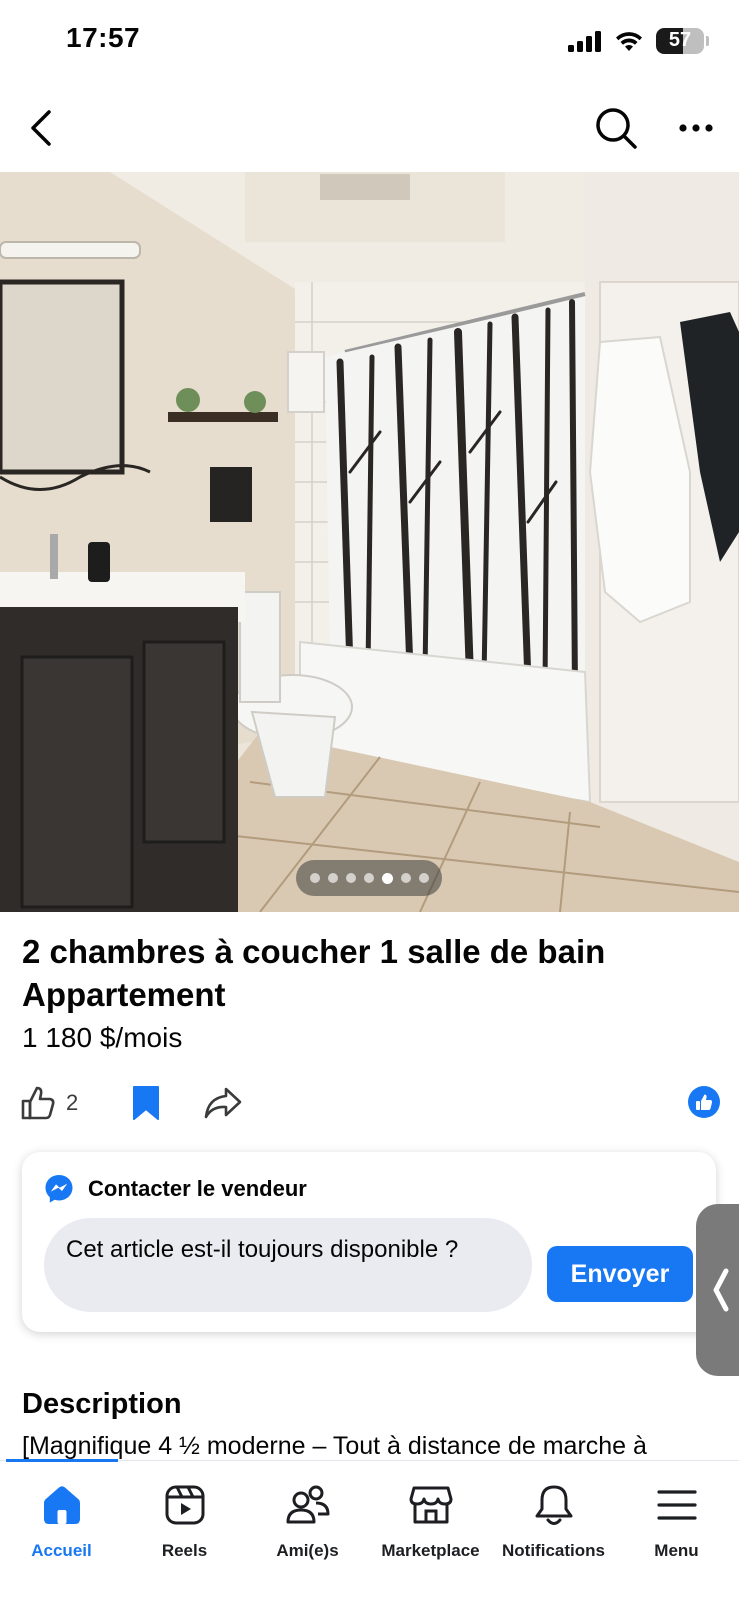  What do you see at coordinates (704, 1102) in the screenshot?
I see `like-badge-icon` at bounding box center [704, 1102].